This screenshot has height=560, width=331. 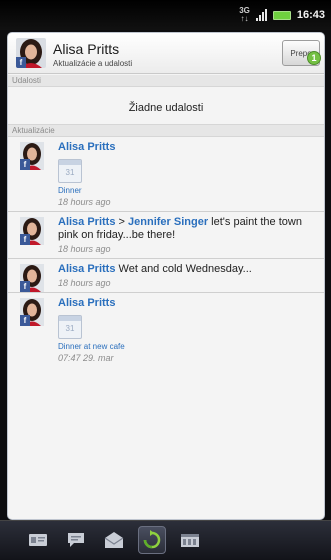 I want to click on bottom-nav, so click(x=165, y=540).